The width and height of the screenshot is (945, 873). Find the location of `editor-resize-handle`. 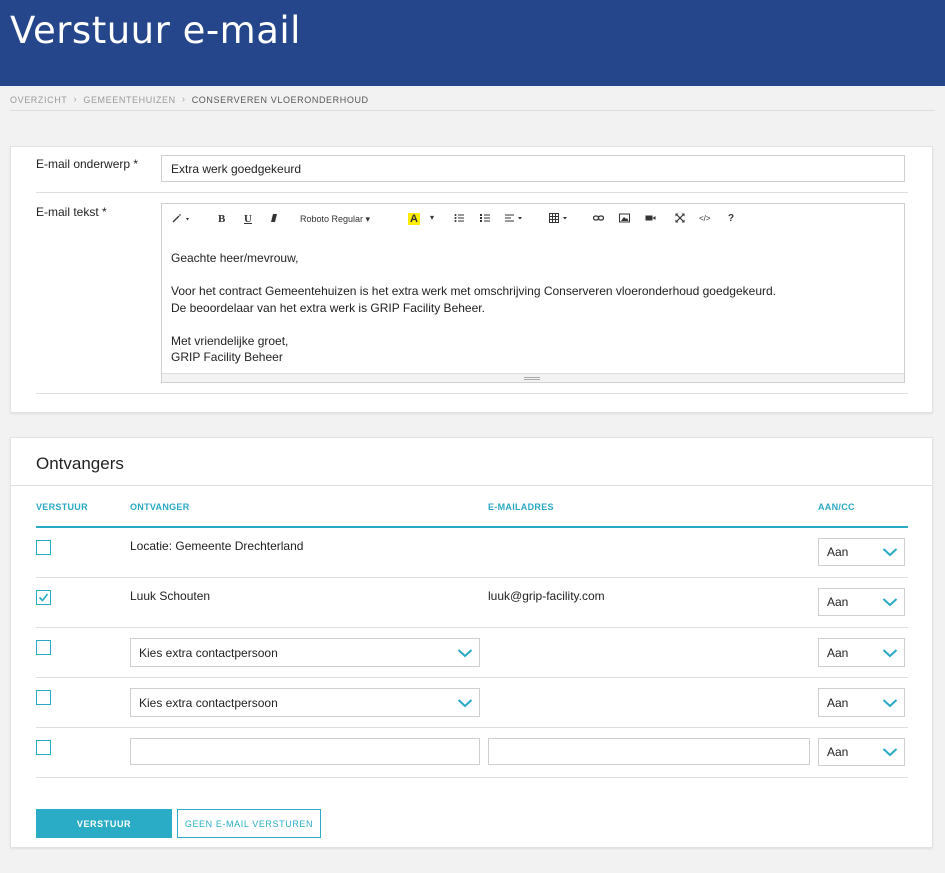

editor-resize-handle is located at coordinates (533, 377).